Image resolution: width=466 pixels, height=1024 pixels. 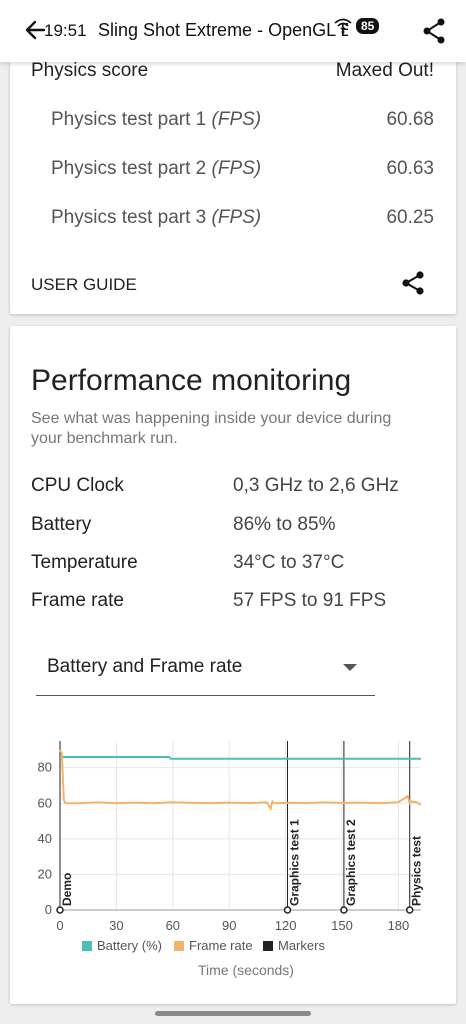 What do you see at coordinates (229, 925) in the screenshot?
I see `x-tick-label: 90` at bounding box center [229, 925].